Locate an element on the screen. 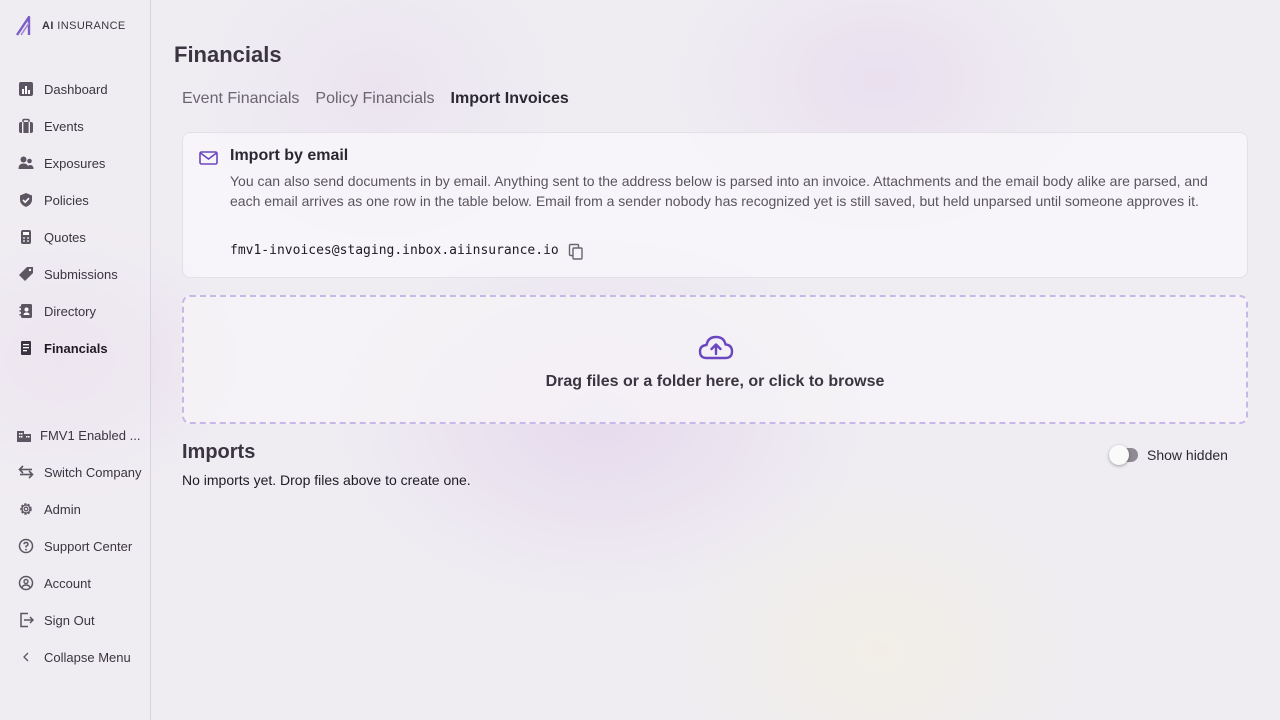 This screenshot has height=720, width=1280. page-title: Financials is located at coordinates (228, 54).